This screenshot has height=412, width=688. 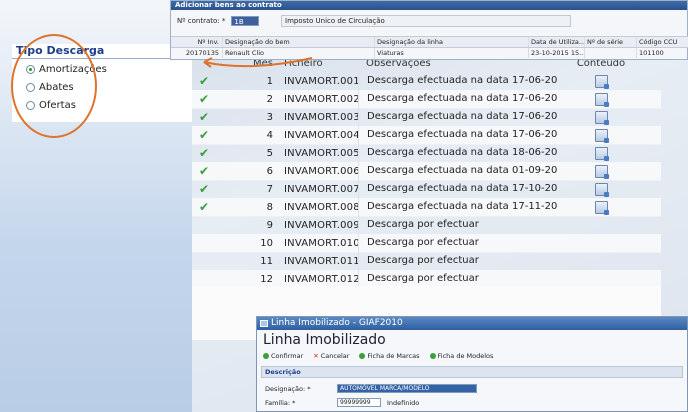 I want to click on window-app-icon, so click(x=264, y=323).